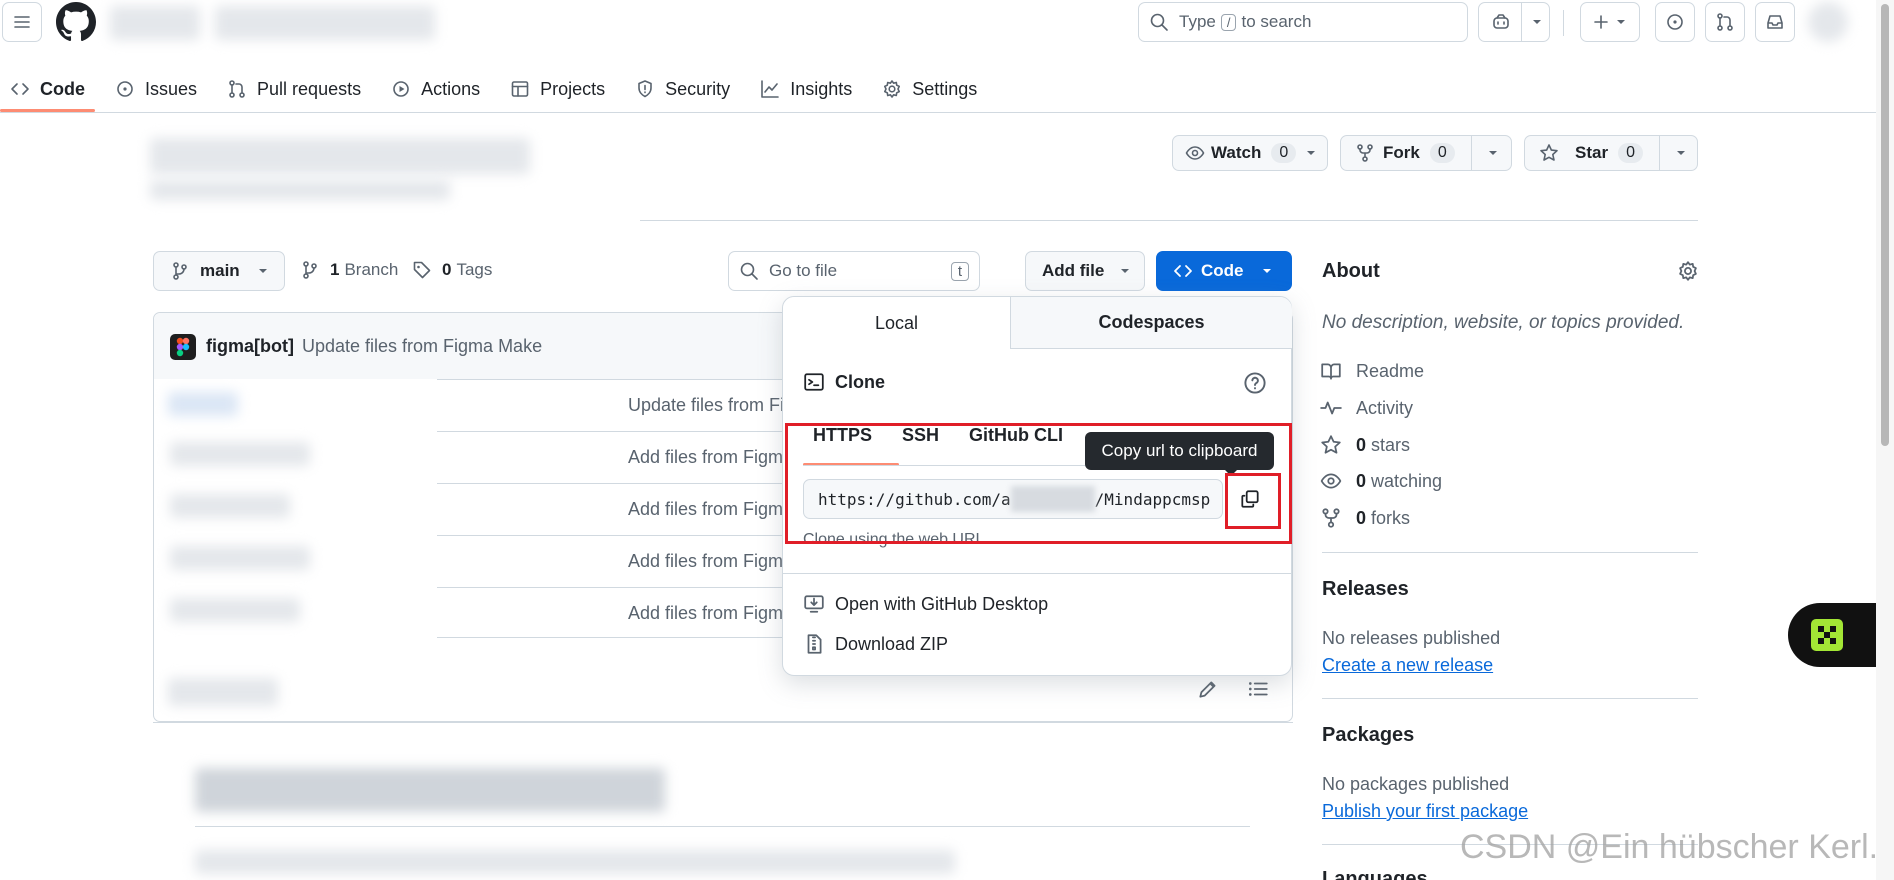 The width and height of the screenshot is (1894, 880). Describe the element at coordinates (1085, 271) in the screenshot. I see `add-file-button: Add file` at that location.